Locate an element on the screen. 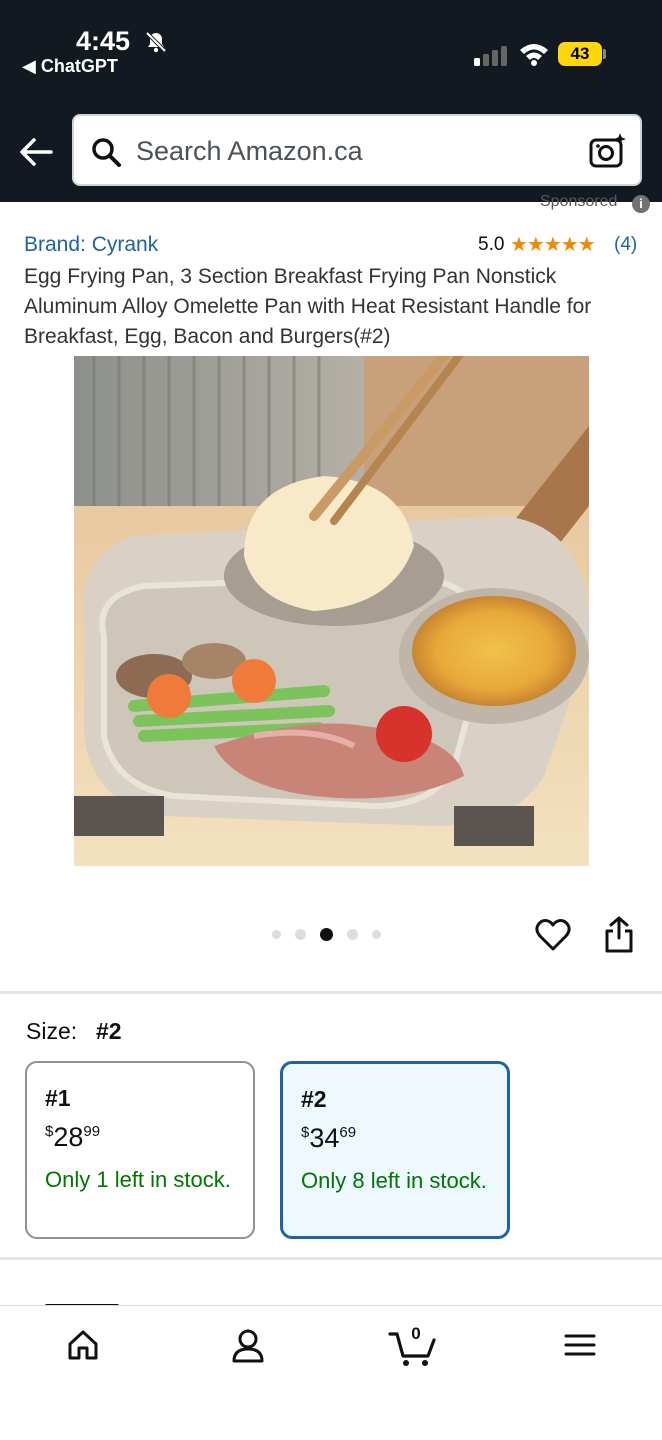 The width and height of the screenshot is (662, 1440). back-arrow-icon is located at coordinates (36, 152).